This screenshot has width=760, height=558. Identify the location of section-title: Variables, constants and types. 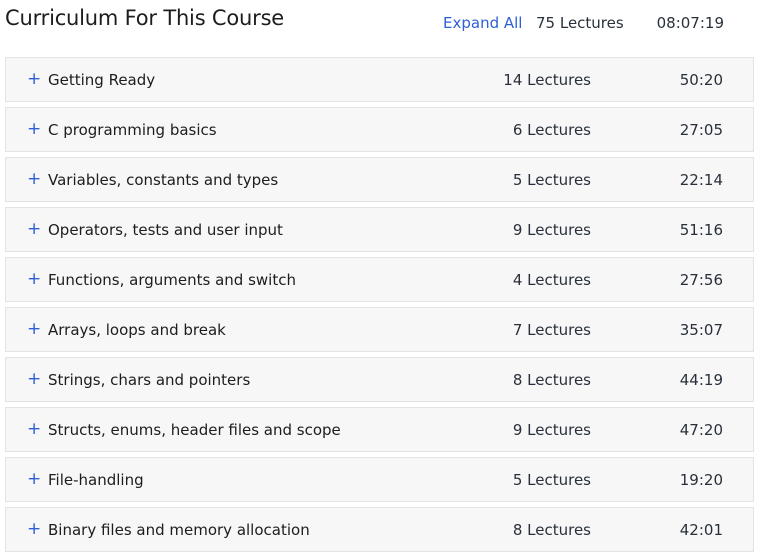
(163, 180).